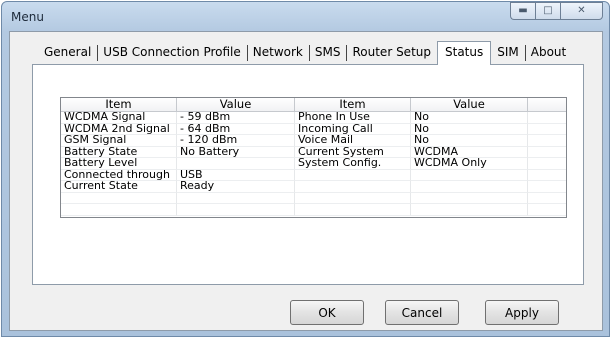 The image size is (613, 339). Describe the element at coordinates (119, 187) in the screenshot. I see `cell-item: Current State` at that location.